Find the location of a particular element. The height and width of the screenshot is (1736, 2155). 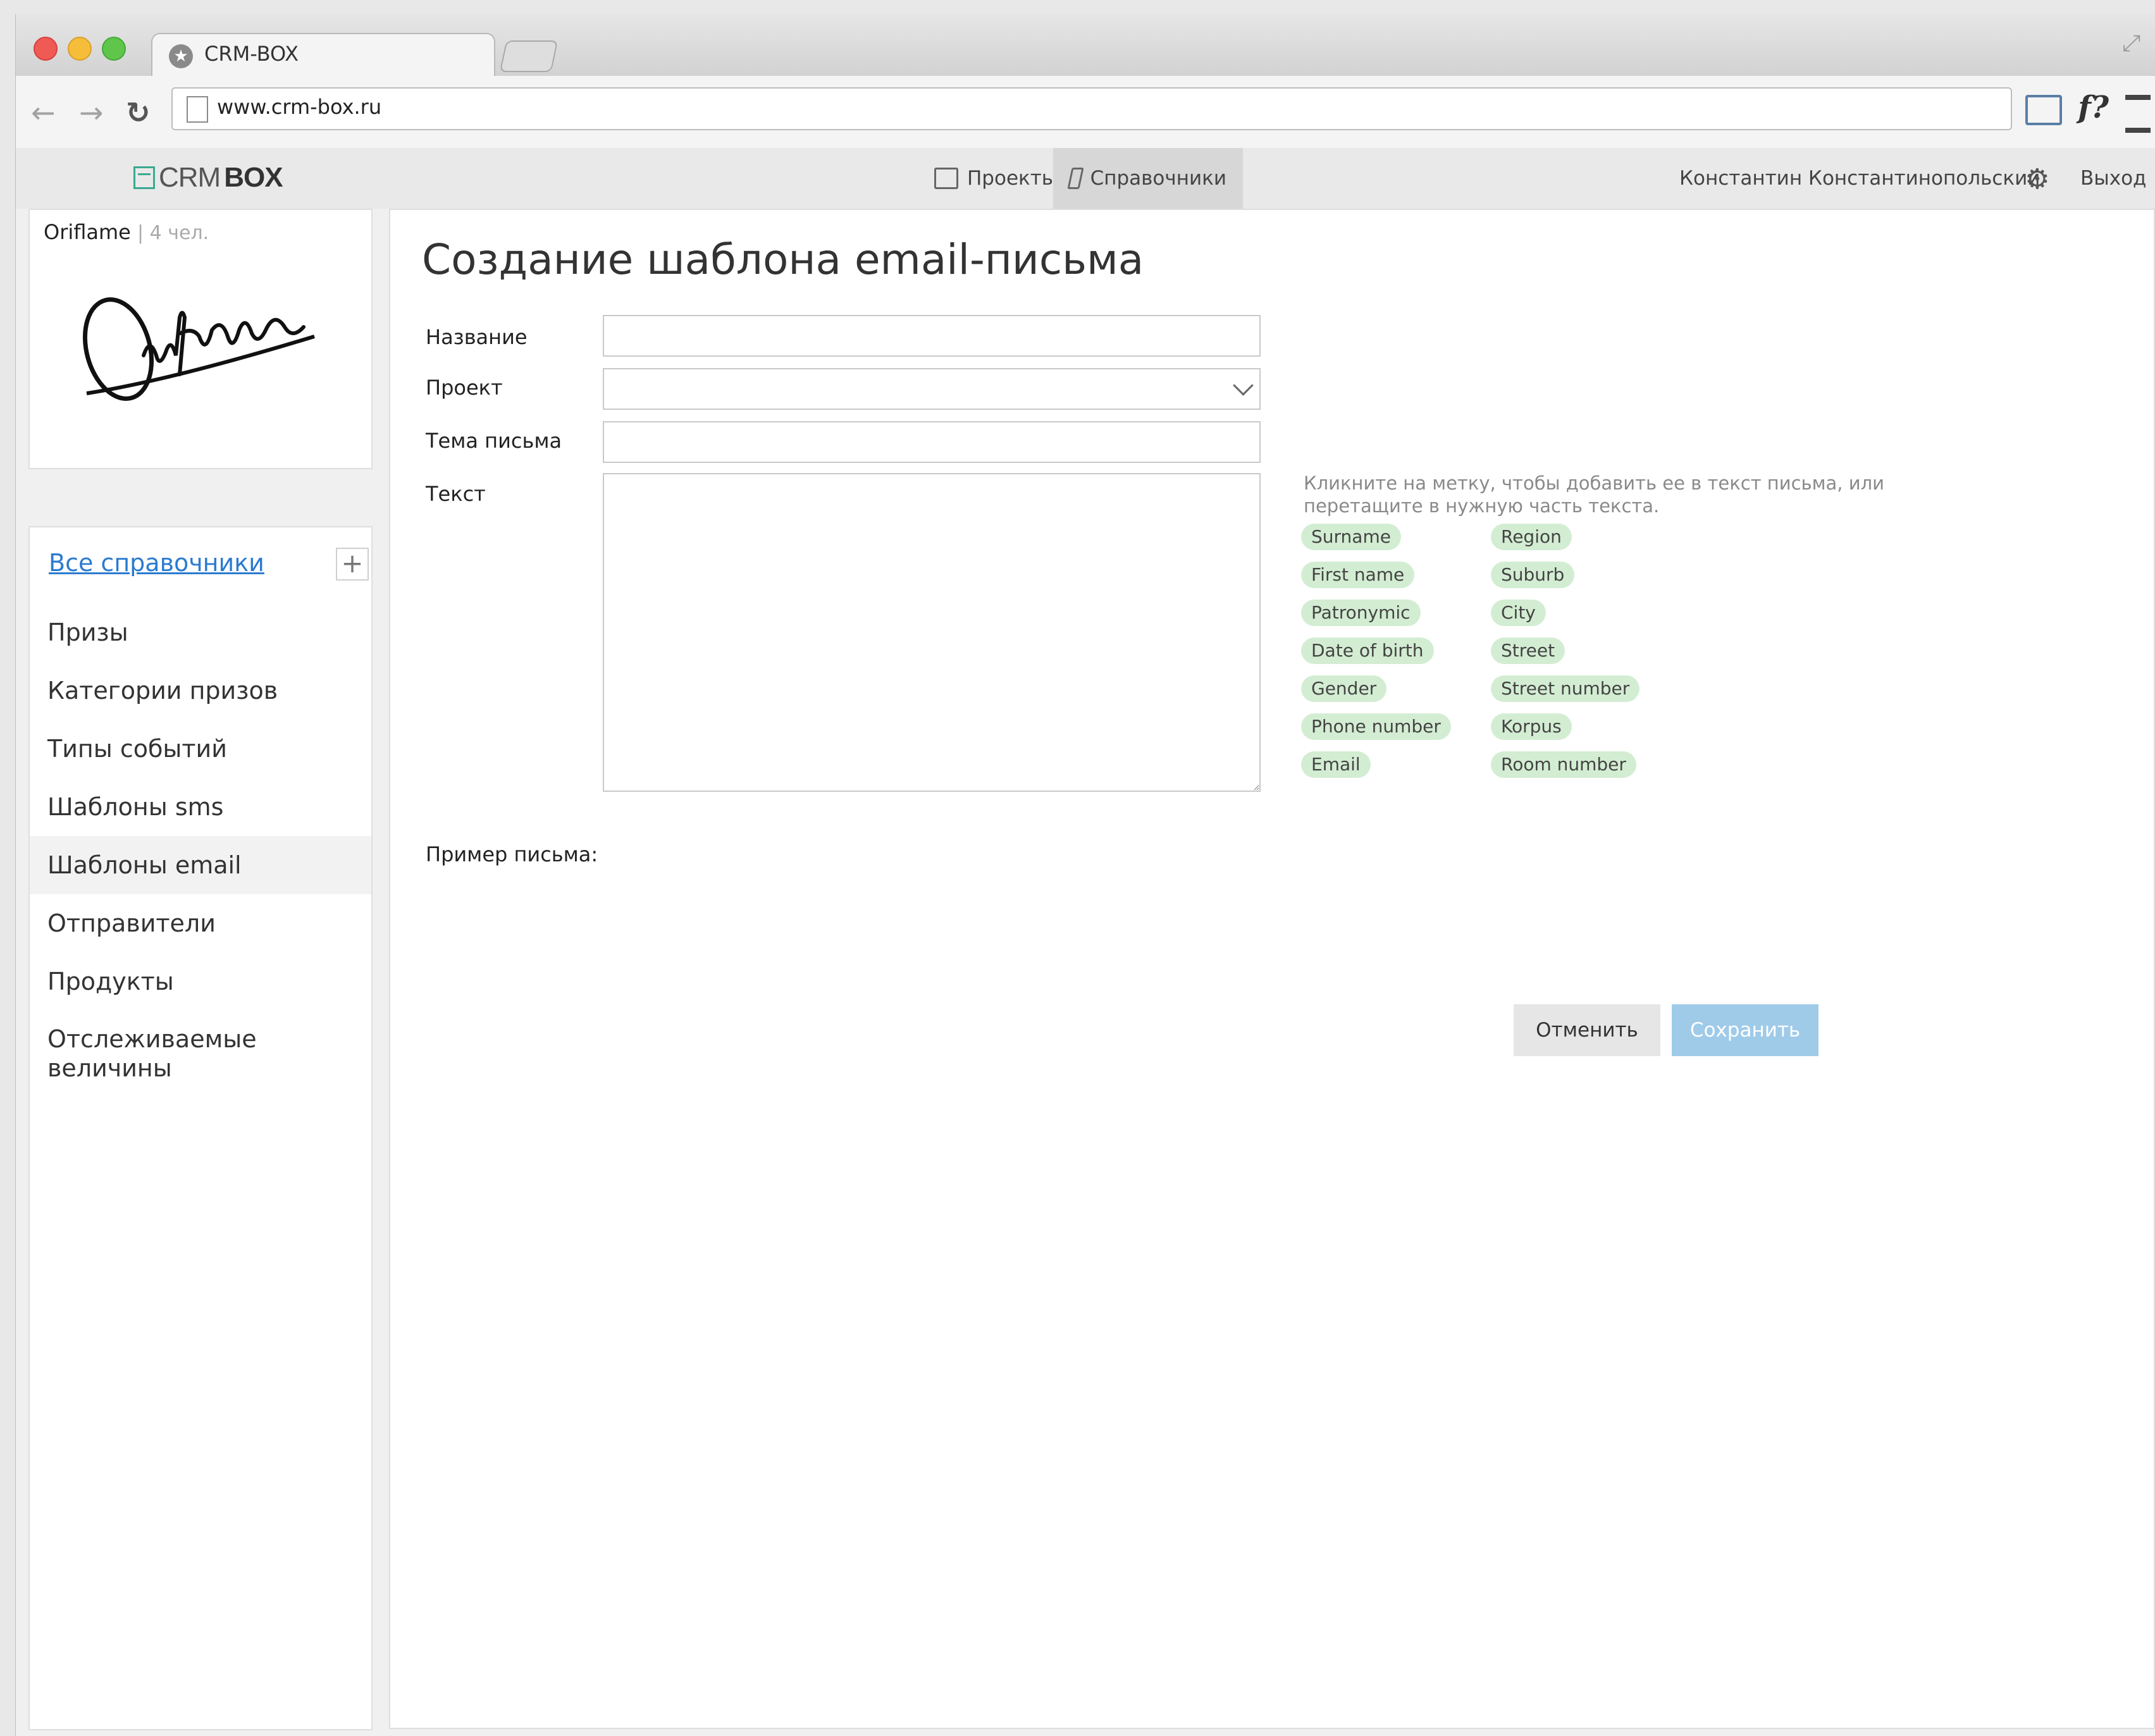

organization-header: Oriflame | 4 чел. is located at coordinates (126, 232).